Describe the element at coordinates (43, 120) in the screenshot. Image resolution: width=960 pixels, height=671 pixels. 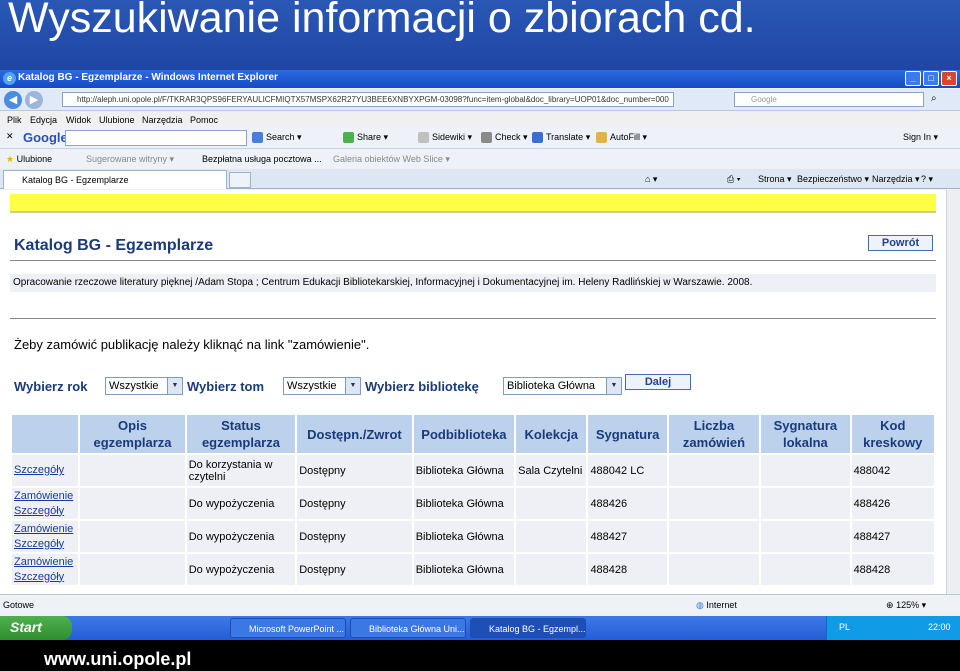
I see `menu-item-edycja: Edycja` at that location.